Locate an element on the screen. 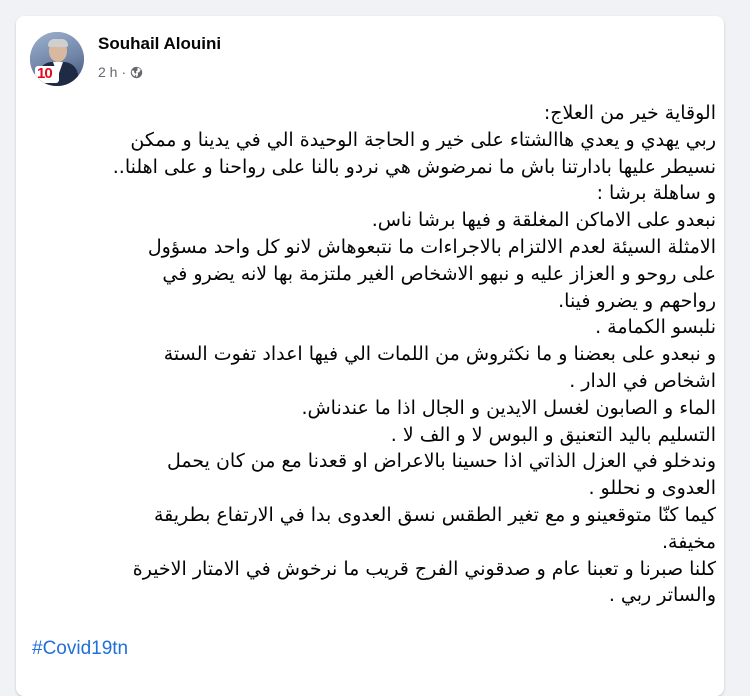 Image resolution: width=750 pixels, height=696 pixels. channel-logo-text: 10 is located at coordinates (45, 73).